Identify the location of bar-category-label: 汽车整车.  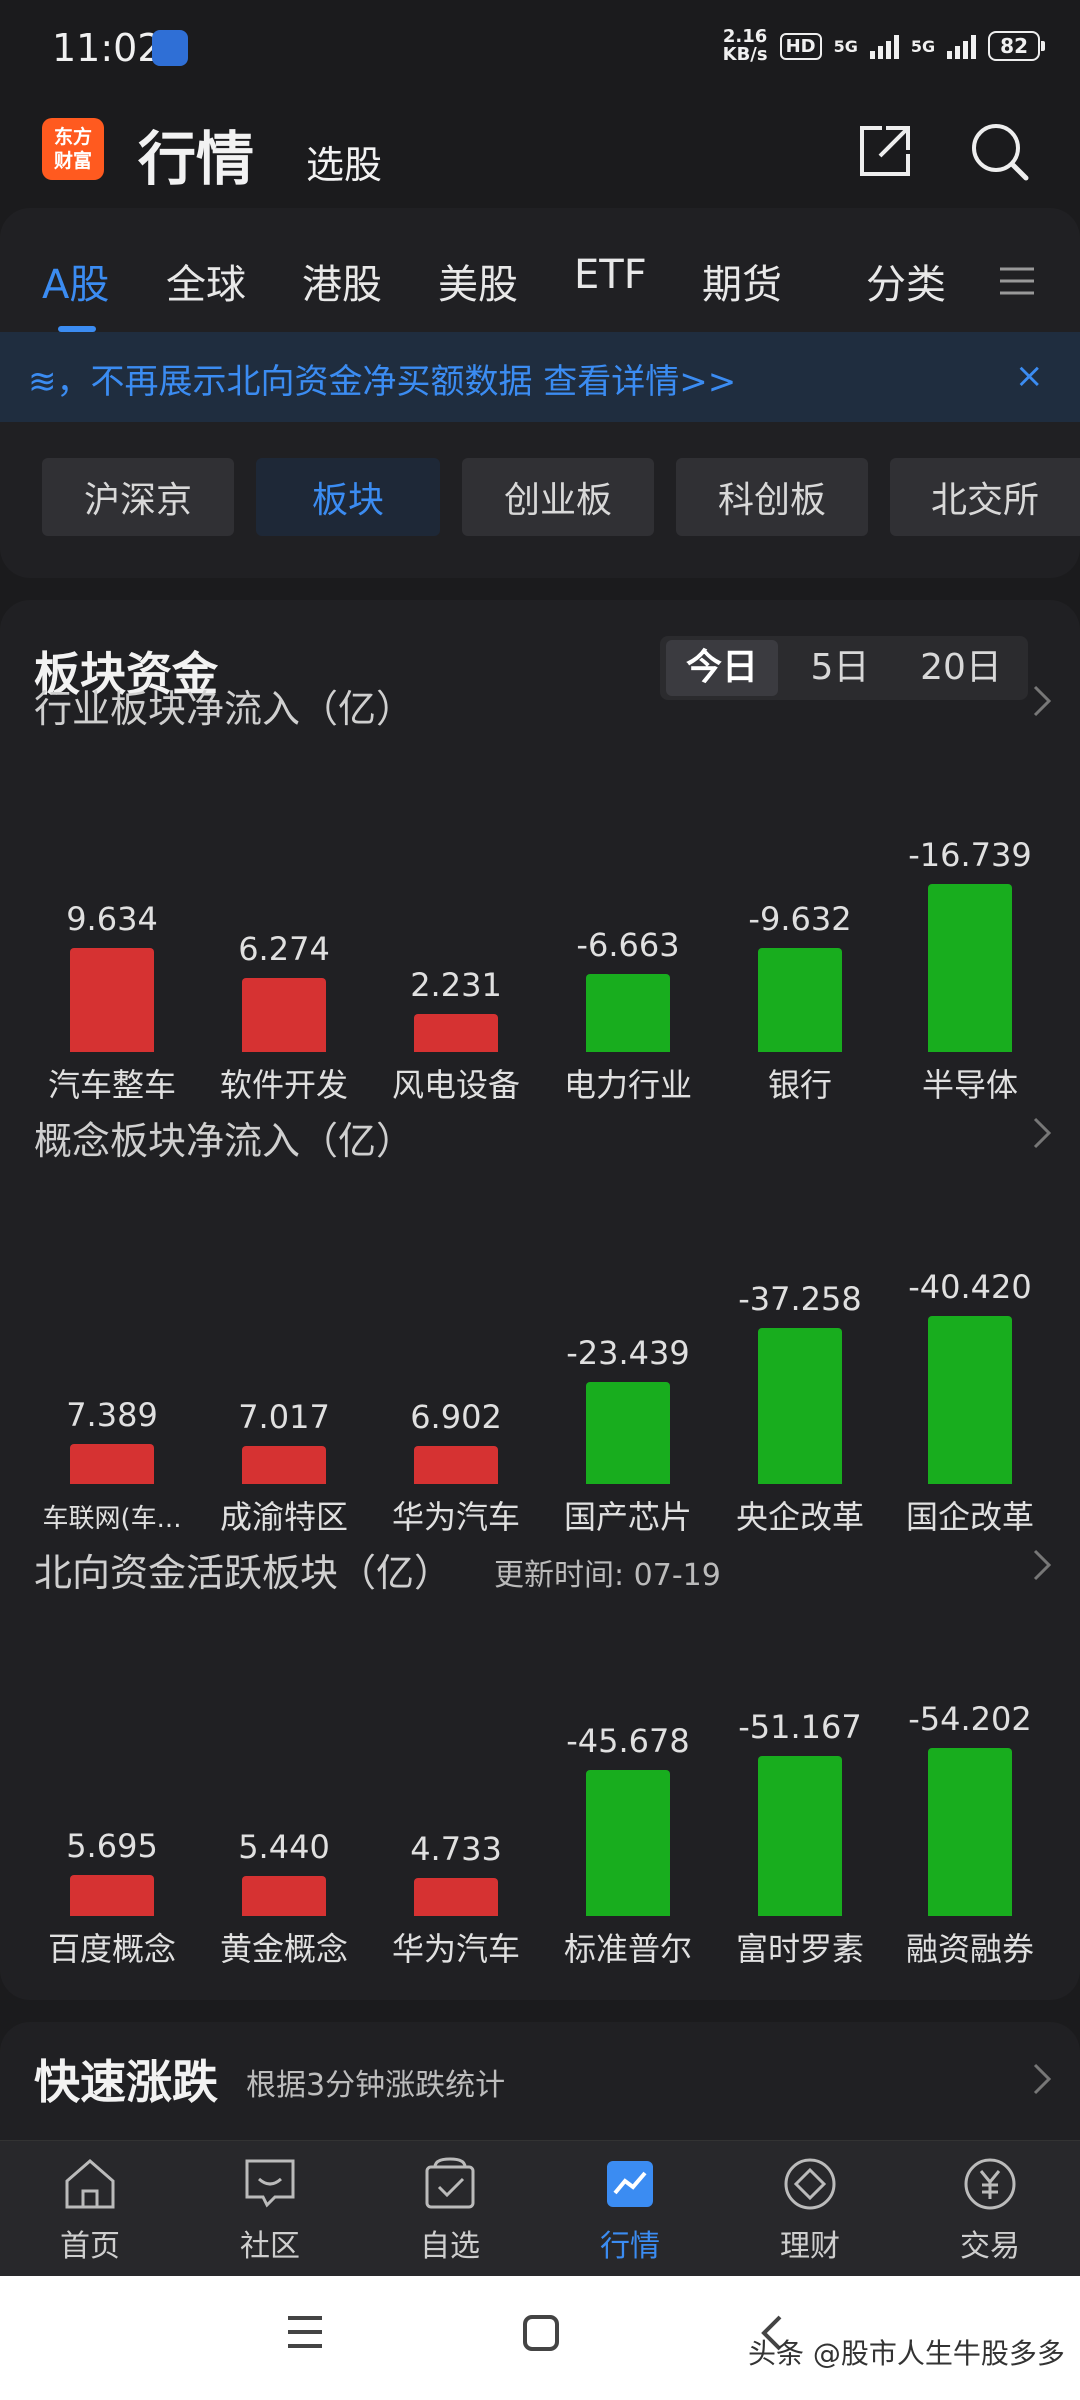
(112, 1083).